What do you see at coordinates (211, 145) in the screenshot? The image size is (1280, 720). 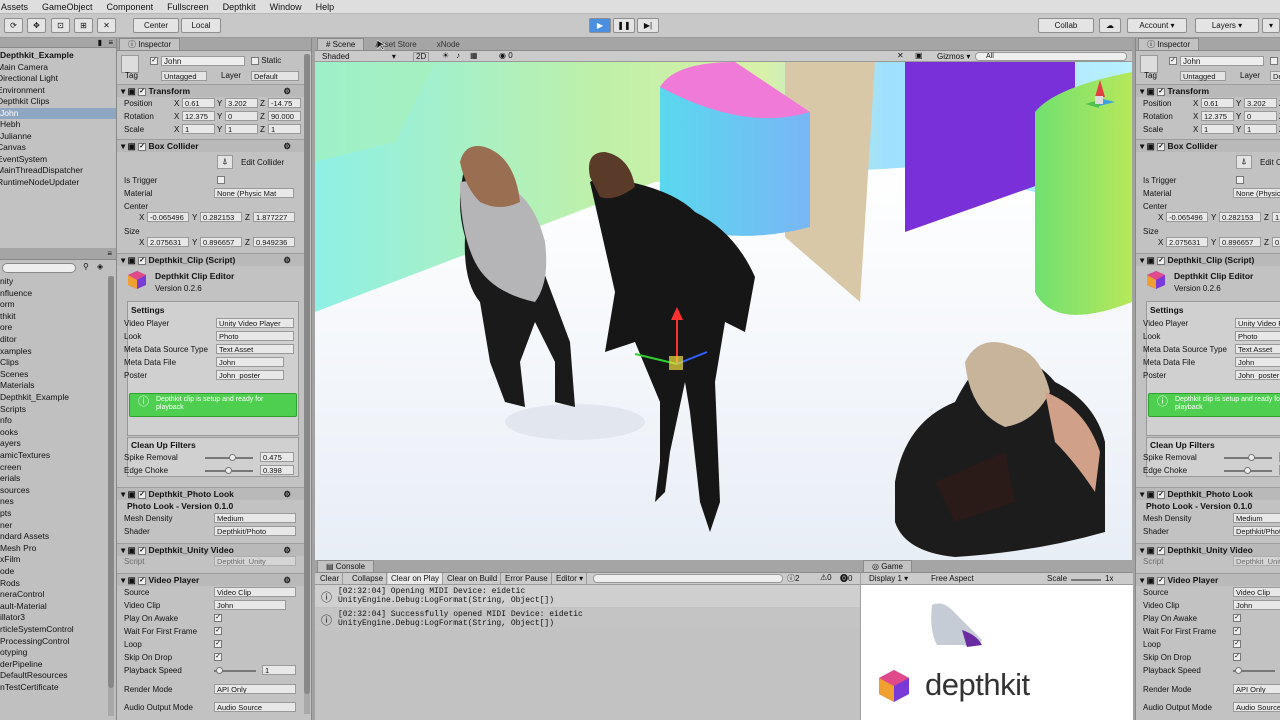 I see `inspector-component-header: ▾ ▣ ✓ Box Collider ⚙` at bounding box center [211, 145].